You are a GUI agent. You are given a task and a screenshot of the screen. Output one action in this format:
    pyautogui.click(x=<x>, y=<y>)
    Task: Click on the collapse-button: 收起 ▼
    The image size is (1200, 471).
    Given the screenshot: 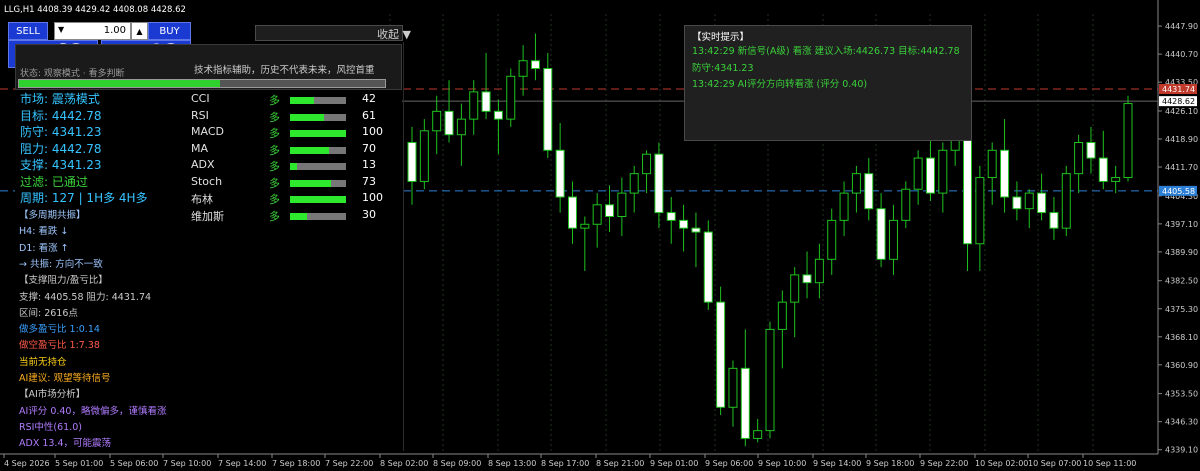 What is the action you would take?
    pyautogui.click(x=394, y=34)
    